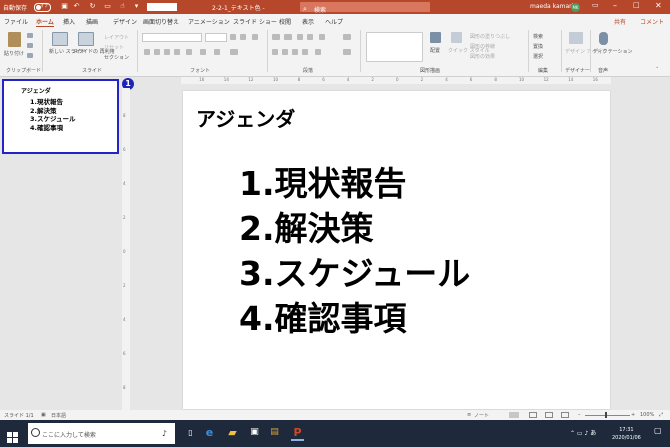 Image resolution: width=670 pixels, height=447 pixels. I want to click on notes-icon: ≡, so click(469, 415).